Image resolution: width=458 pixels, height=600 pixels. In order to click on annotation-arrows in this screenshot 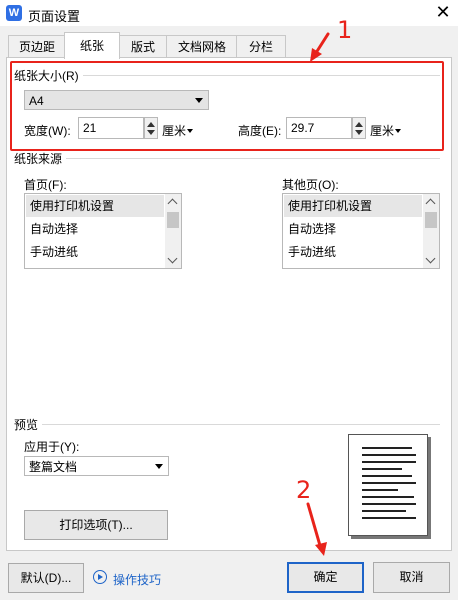, I will do `click(318, 294)`.